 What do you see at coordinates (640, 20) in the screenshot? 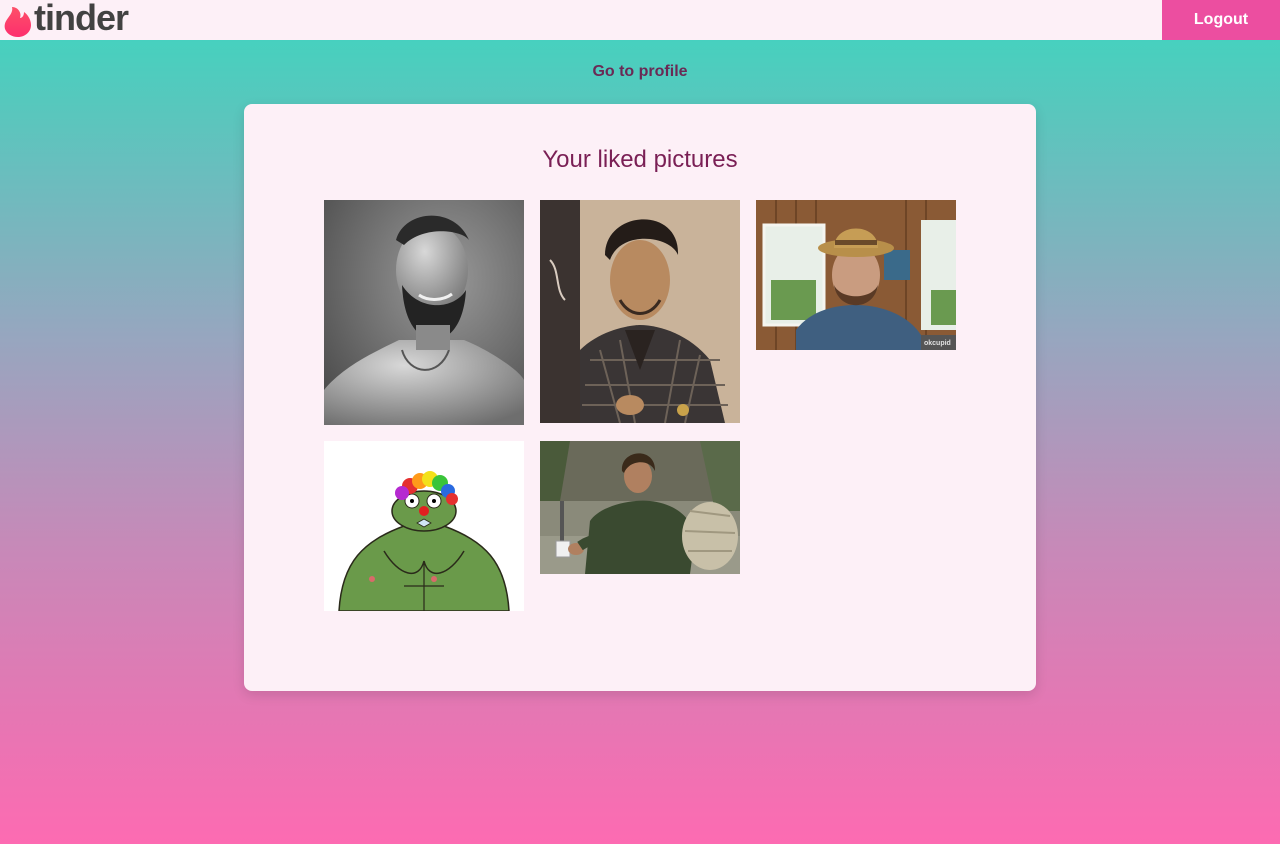
I see `top-bar: tinder Logout` at bounding box center [640, 20].